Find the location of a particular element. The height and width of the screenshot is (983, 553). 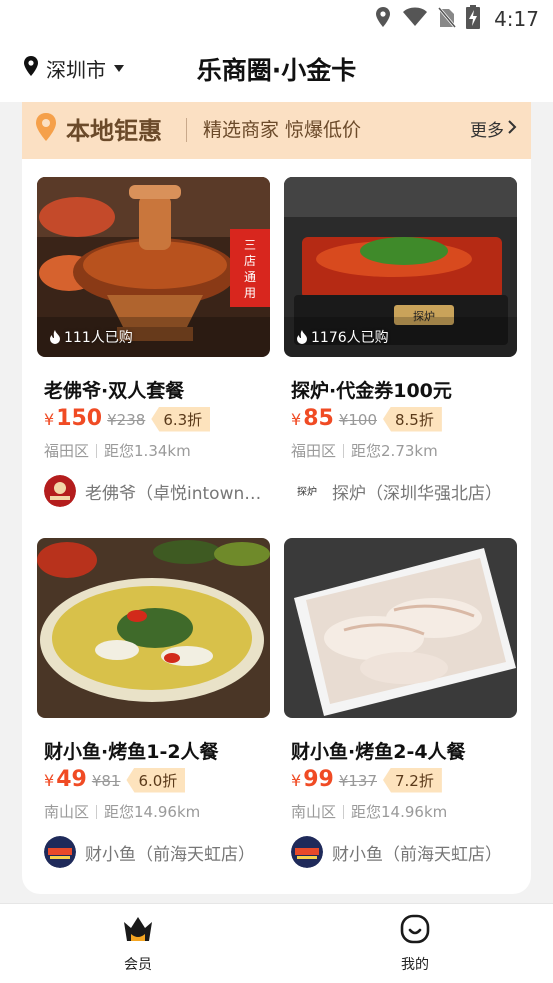

merchant-row: 探炉 探炉（深圳华强北店） is located at coordinates (396, 491).